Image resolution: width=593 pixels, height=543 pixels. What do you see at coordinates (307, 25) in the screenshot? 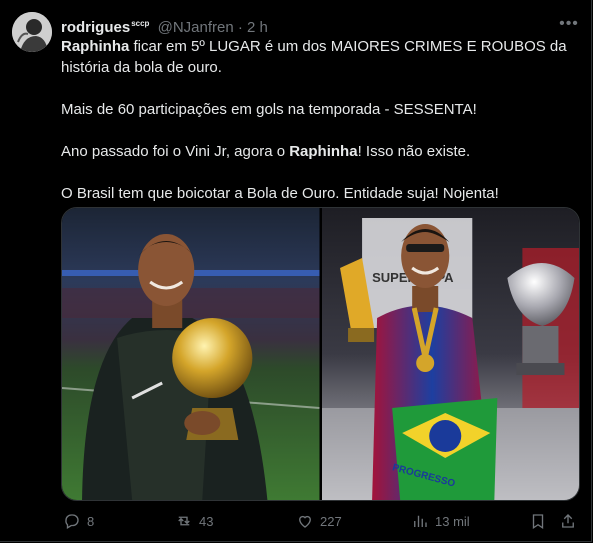
I see `tweet-header: rodriguessccp @NJanfren · 2 h` at bounding box center [307, 25].